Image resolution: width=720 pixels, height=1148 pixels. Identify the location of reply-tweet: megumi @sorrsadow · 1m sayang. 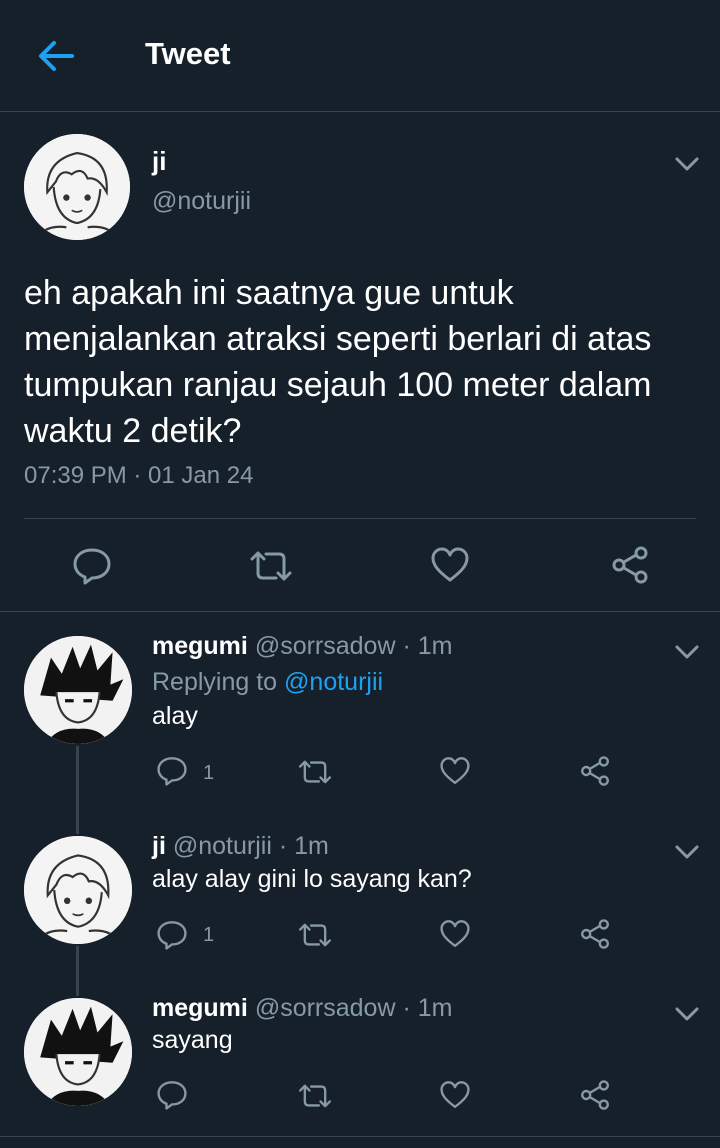
(360, 1055).